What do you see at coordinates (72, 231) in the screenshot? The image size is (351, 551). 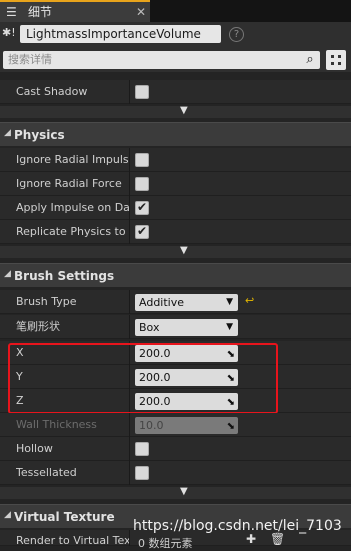 I see `replicate-physics-label: Replicate Physics to Autonomous Proxy` at bounding box center [72, 231].